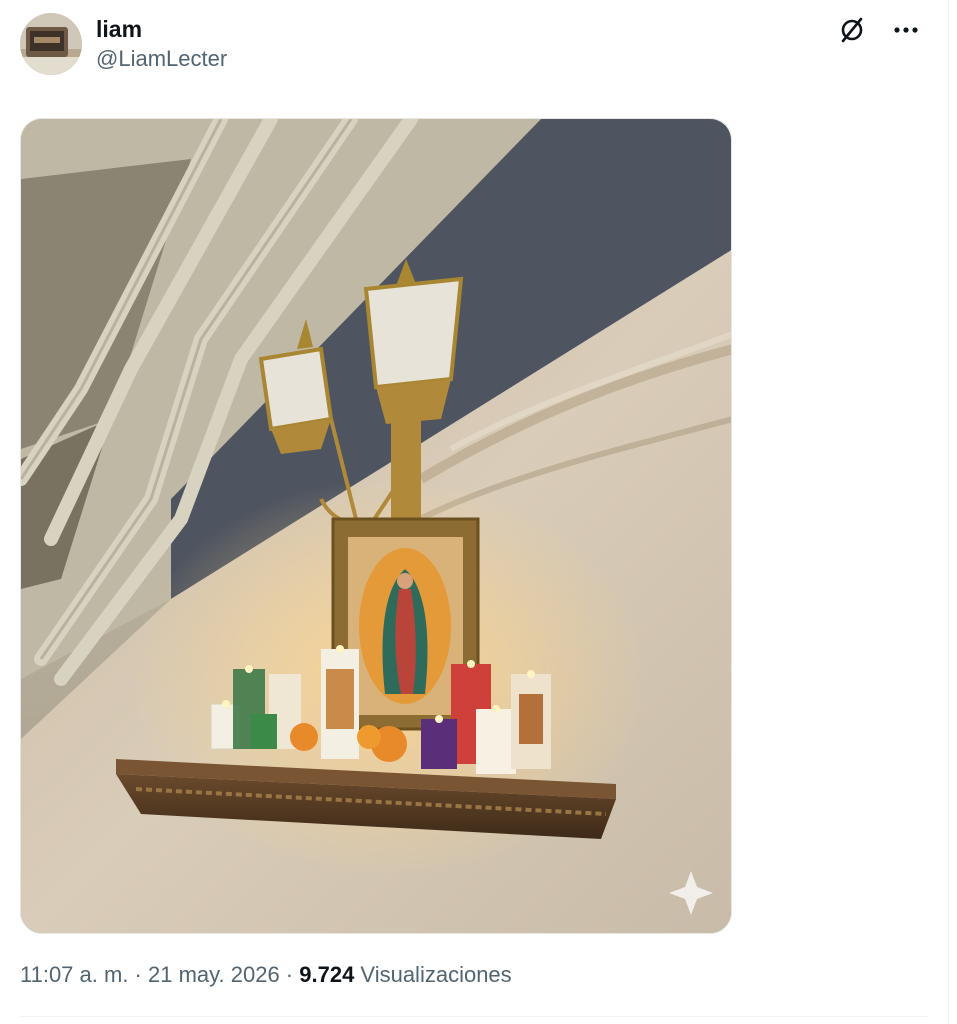 The width and height of the screenshot is (957, 1024). What do you see at coordinates (474, 1016) in the screenshot?
I see `divider` at bounding box center [474, 1016].